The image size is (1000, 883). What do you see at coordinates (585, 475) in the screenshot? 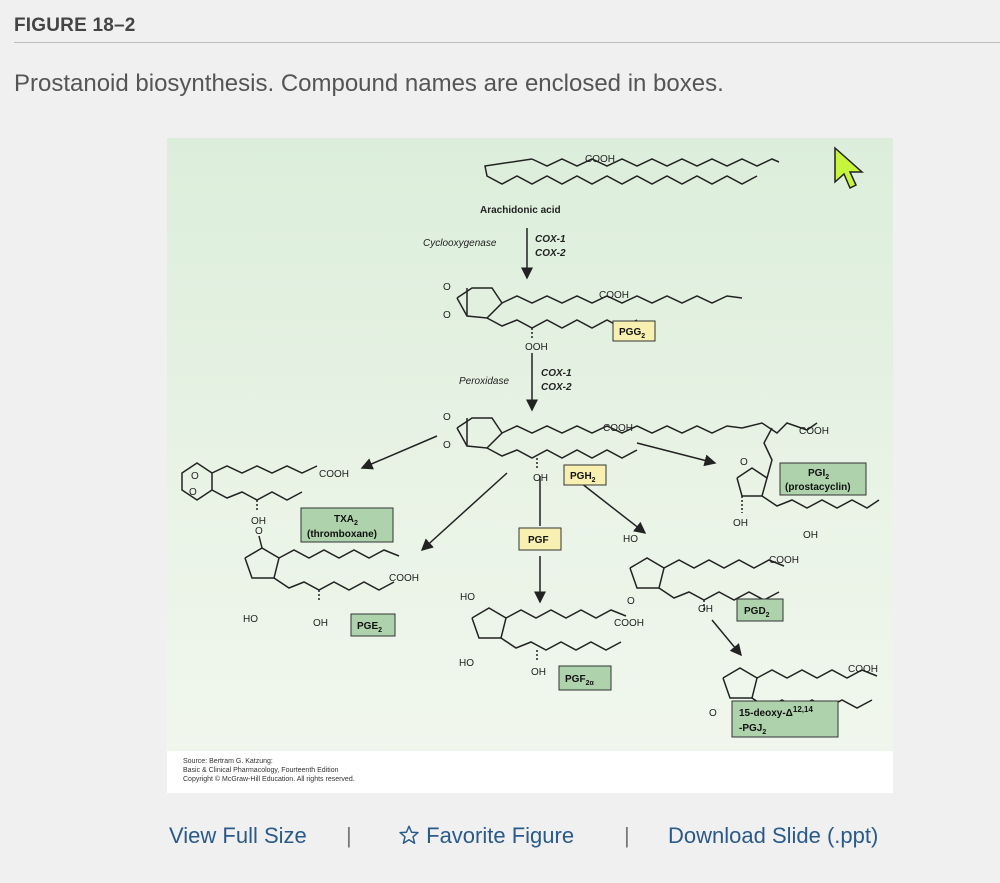
I see `pgh2-box: PGH2` at bounding box center [585, 475].